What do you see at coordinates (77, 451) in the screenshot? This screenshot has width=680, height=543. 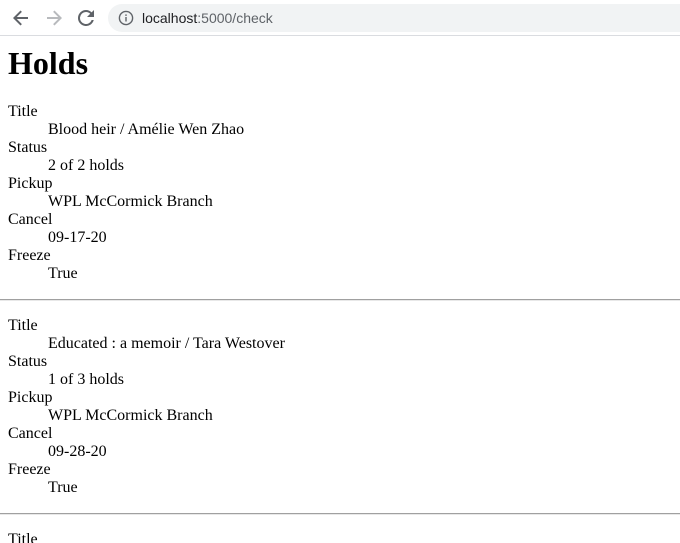 I see `cancel-value: 09-28-20` at bounding box center [77, 451].